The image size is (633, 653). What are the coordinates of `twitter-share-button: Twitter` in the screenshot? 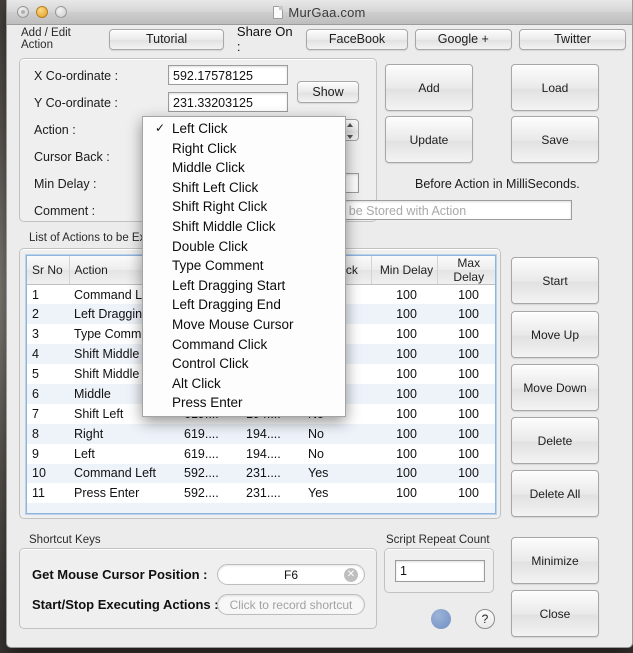 It's located at (573, 39).